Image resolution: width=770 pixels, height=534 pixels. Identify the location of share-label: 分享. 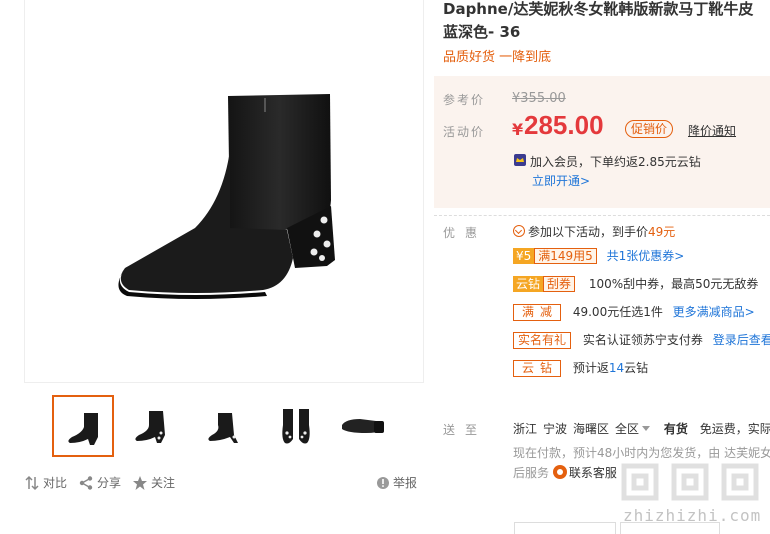
(109, 483).